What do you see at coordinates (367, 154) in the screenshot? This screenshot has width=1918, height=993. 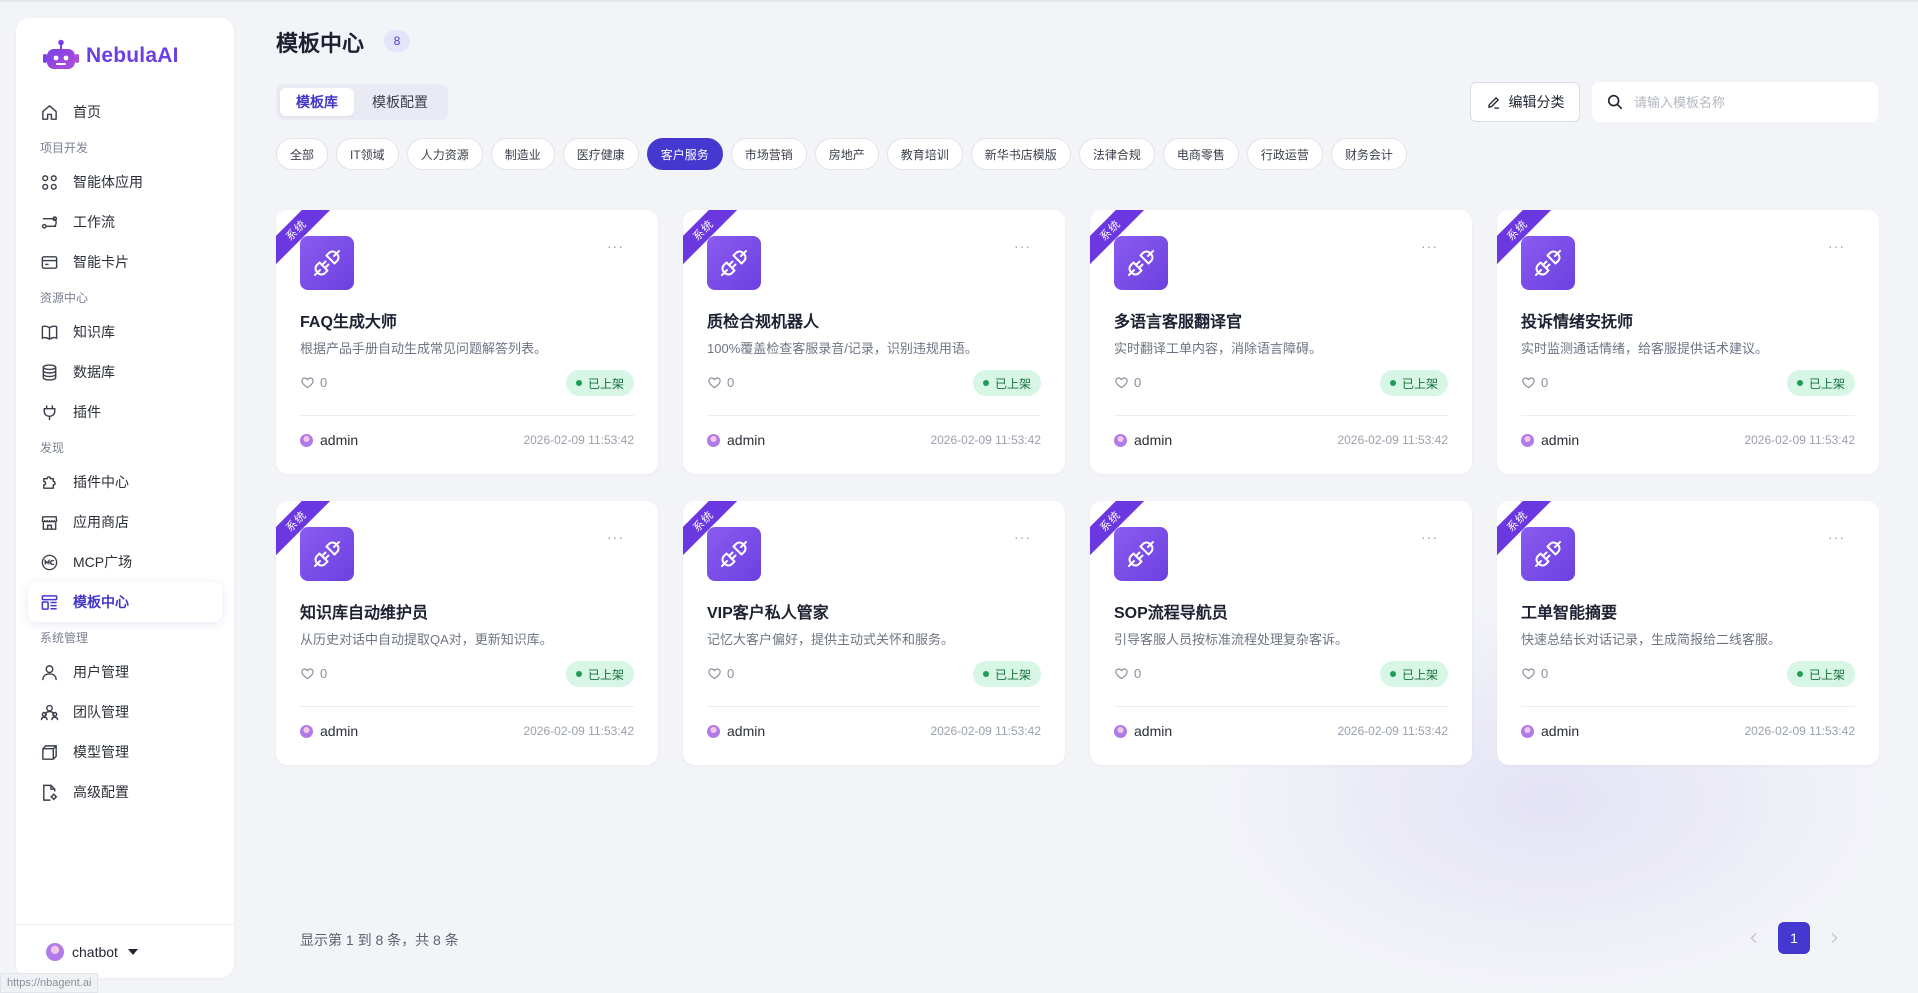 I see `category-chip: IT领域` at bounding box center [367, 154].